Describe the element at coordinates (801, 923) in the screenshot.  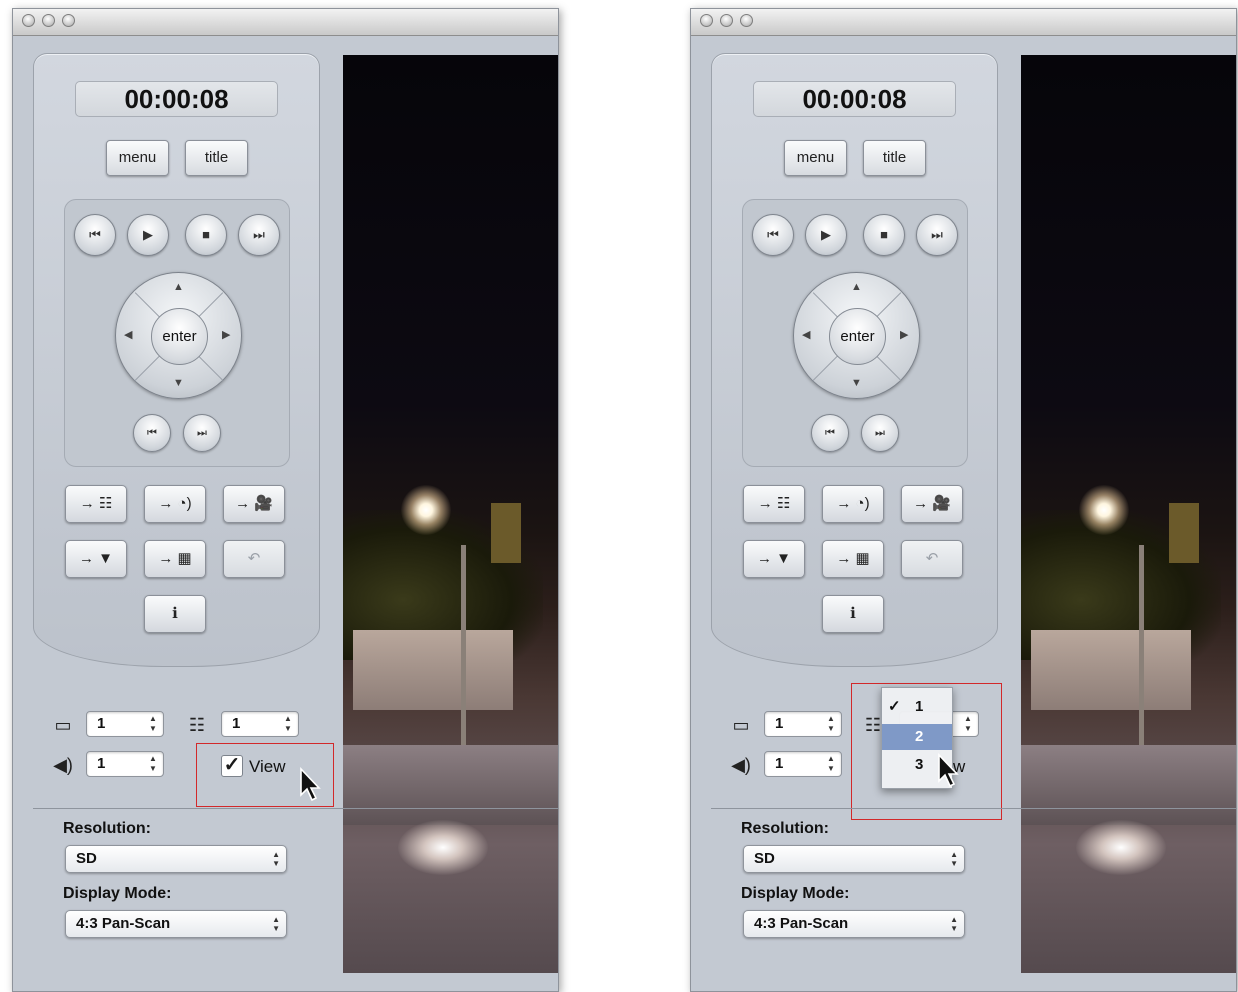
I see `display-mode-value: 4:3 Pan-Scan` at that location.